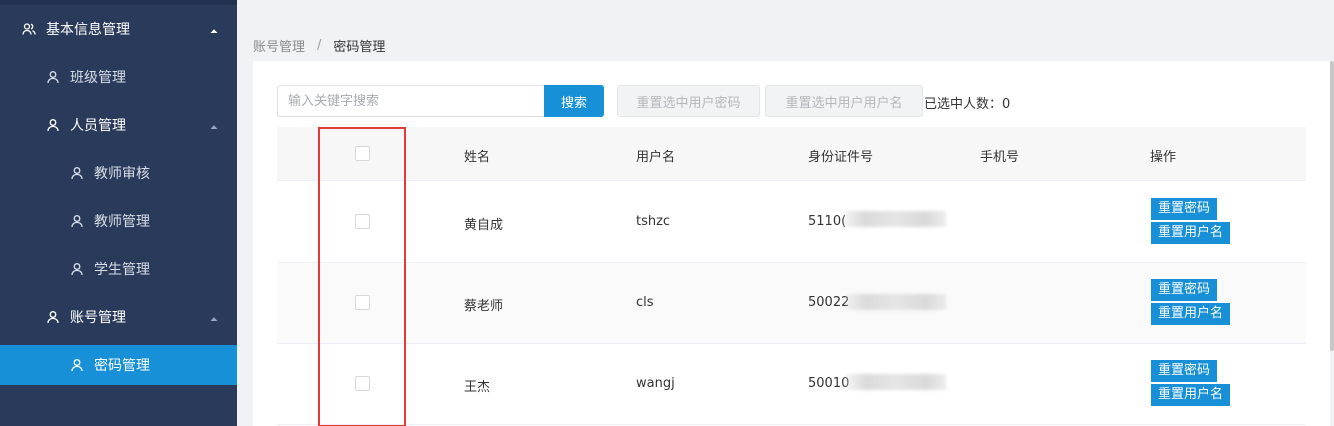  What do you see at coordinates (656, 157) in the screenshot?
I see `header-username: 用户名` at bounding box center [656, 157].